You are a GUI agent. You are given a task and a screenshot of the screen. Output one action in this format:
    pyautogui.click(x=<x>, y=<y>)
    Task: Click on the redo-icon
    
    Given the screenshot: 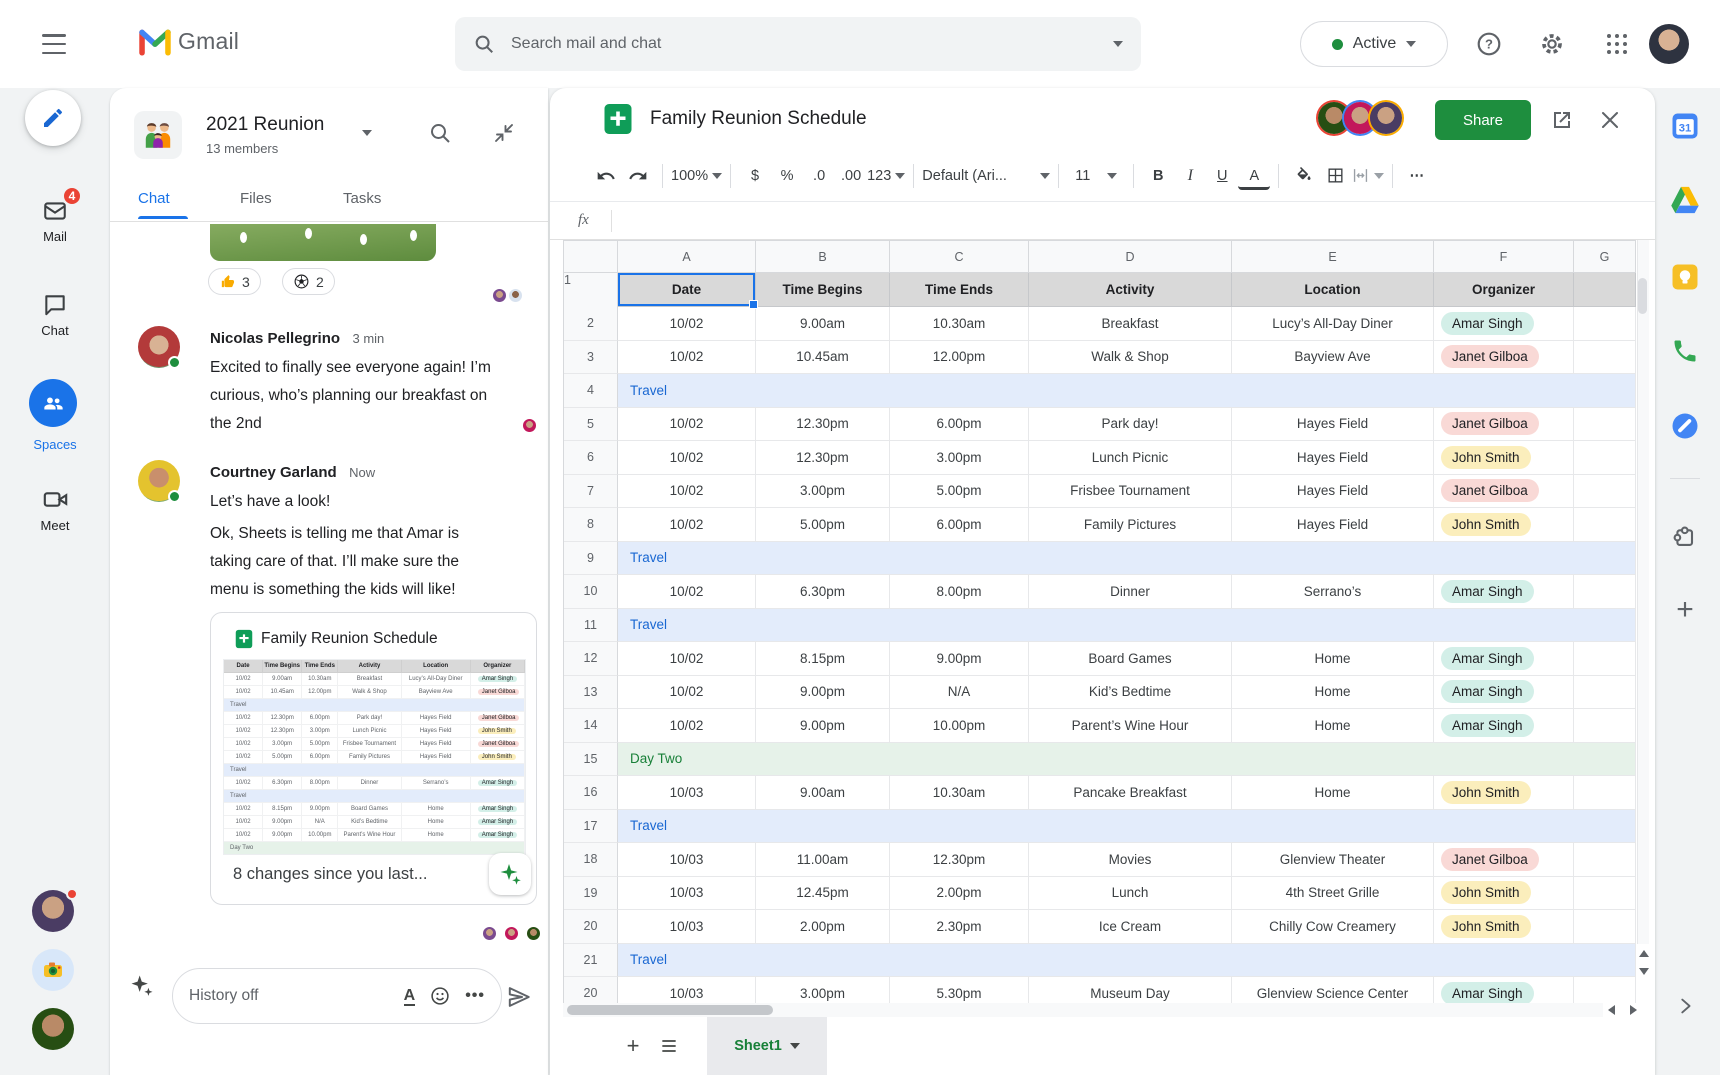 What is the action you would take?
    pyautogui.click(x=638, y=176)
    